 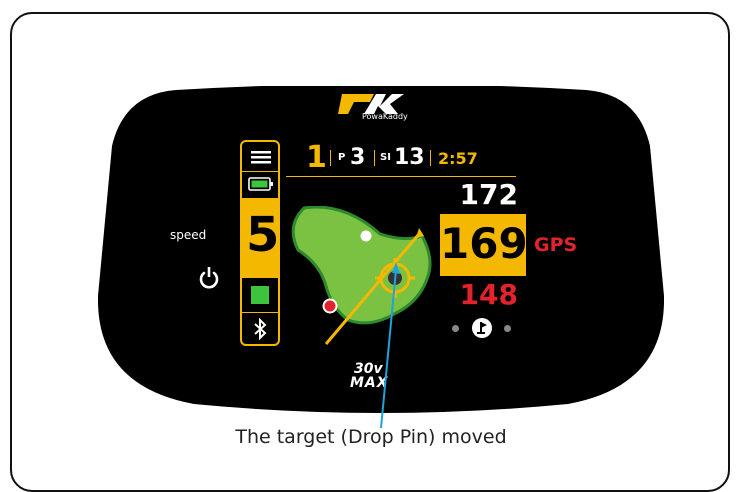 I want to click on annotation-arrow, so click(x=390, y=345).